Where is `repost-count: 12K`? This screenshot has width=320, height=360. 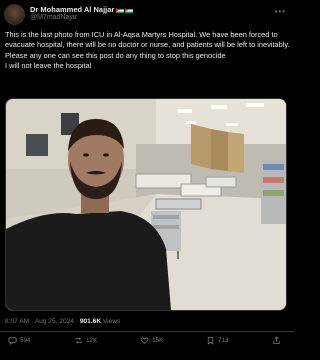
repost-count: 12K is located at coordinates (92, 340).